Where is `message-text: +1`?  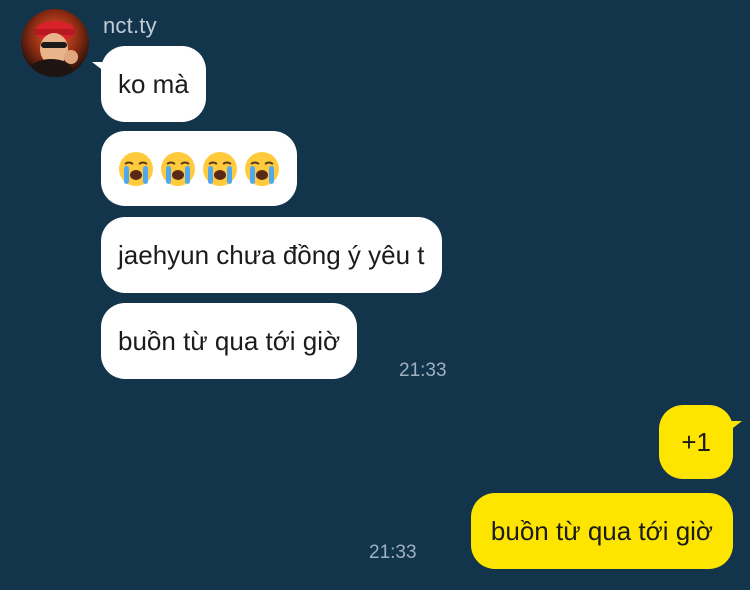
message-text: +1 is located at coordinates (696, 441).